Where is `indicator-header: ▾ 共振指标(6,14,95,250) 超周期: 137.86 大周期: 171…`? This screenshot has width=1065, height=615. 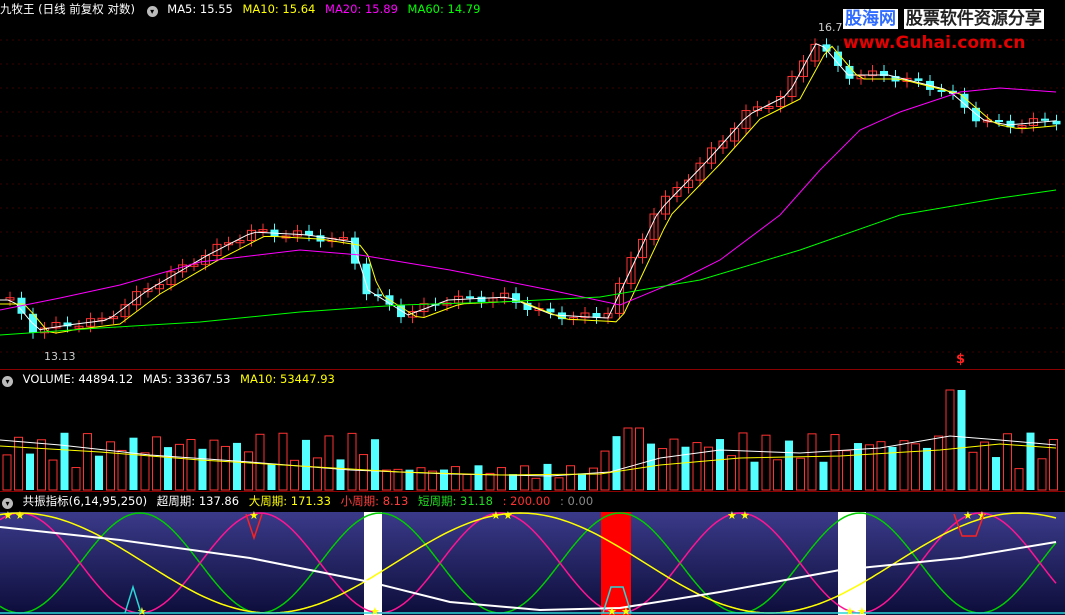
indicator-header: ▾ 共振指标(6,14,95,250) 超周期: 137.86 大周期: 171… is located at coordinates (302, 501).